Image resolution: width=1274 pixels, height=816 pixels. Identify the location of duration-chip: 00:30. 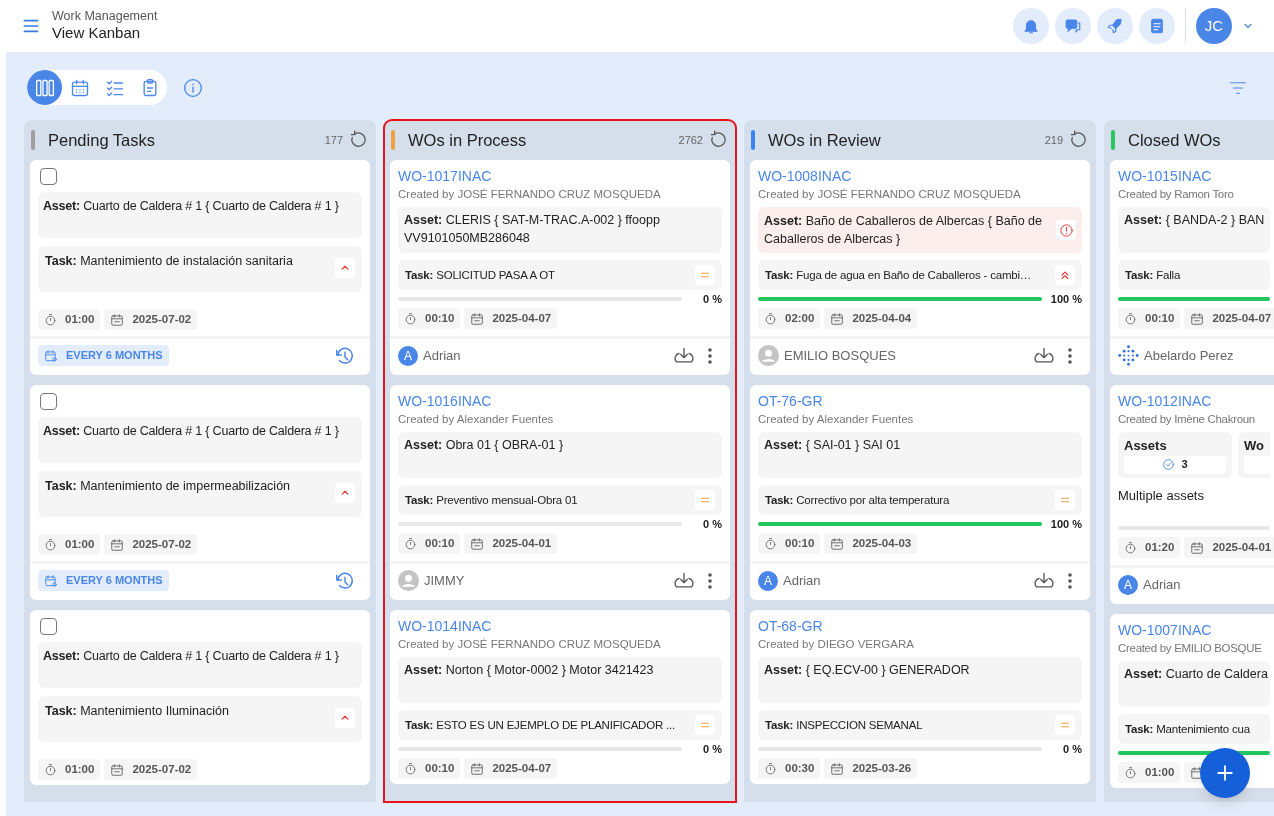
(789, 768).